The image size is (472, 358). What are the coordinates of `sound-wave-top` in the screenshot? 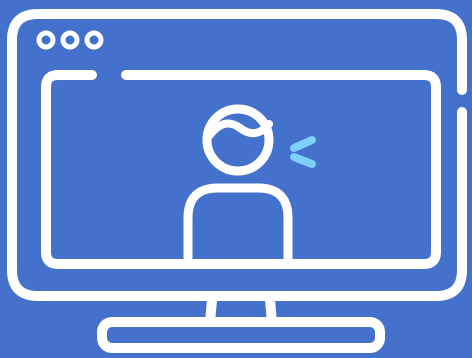 It's located at (303, 144).